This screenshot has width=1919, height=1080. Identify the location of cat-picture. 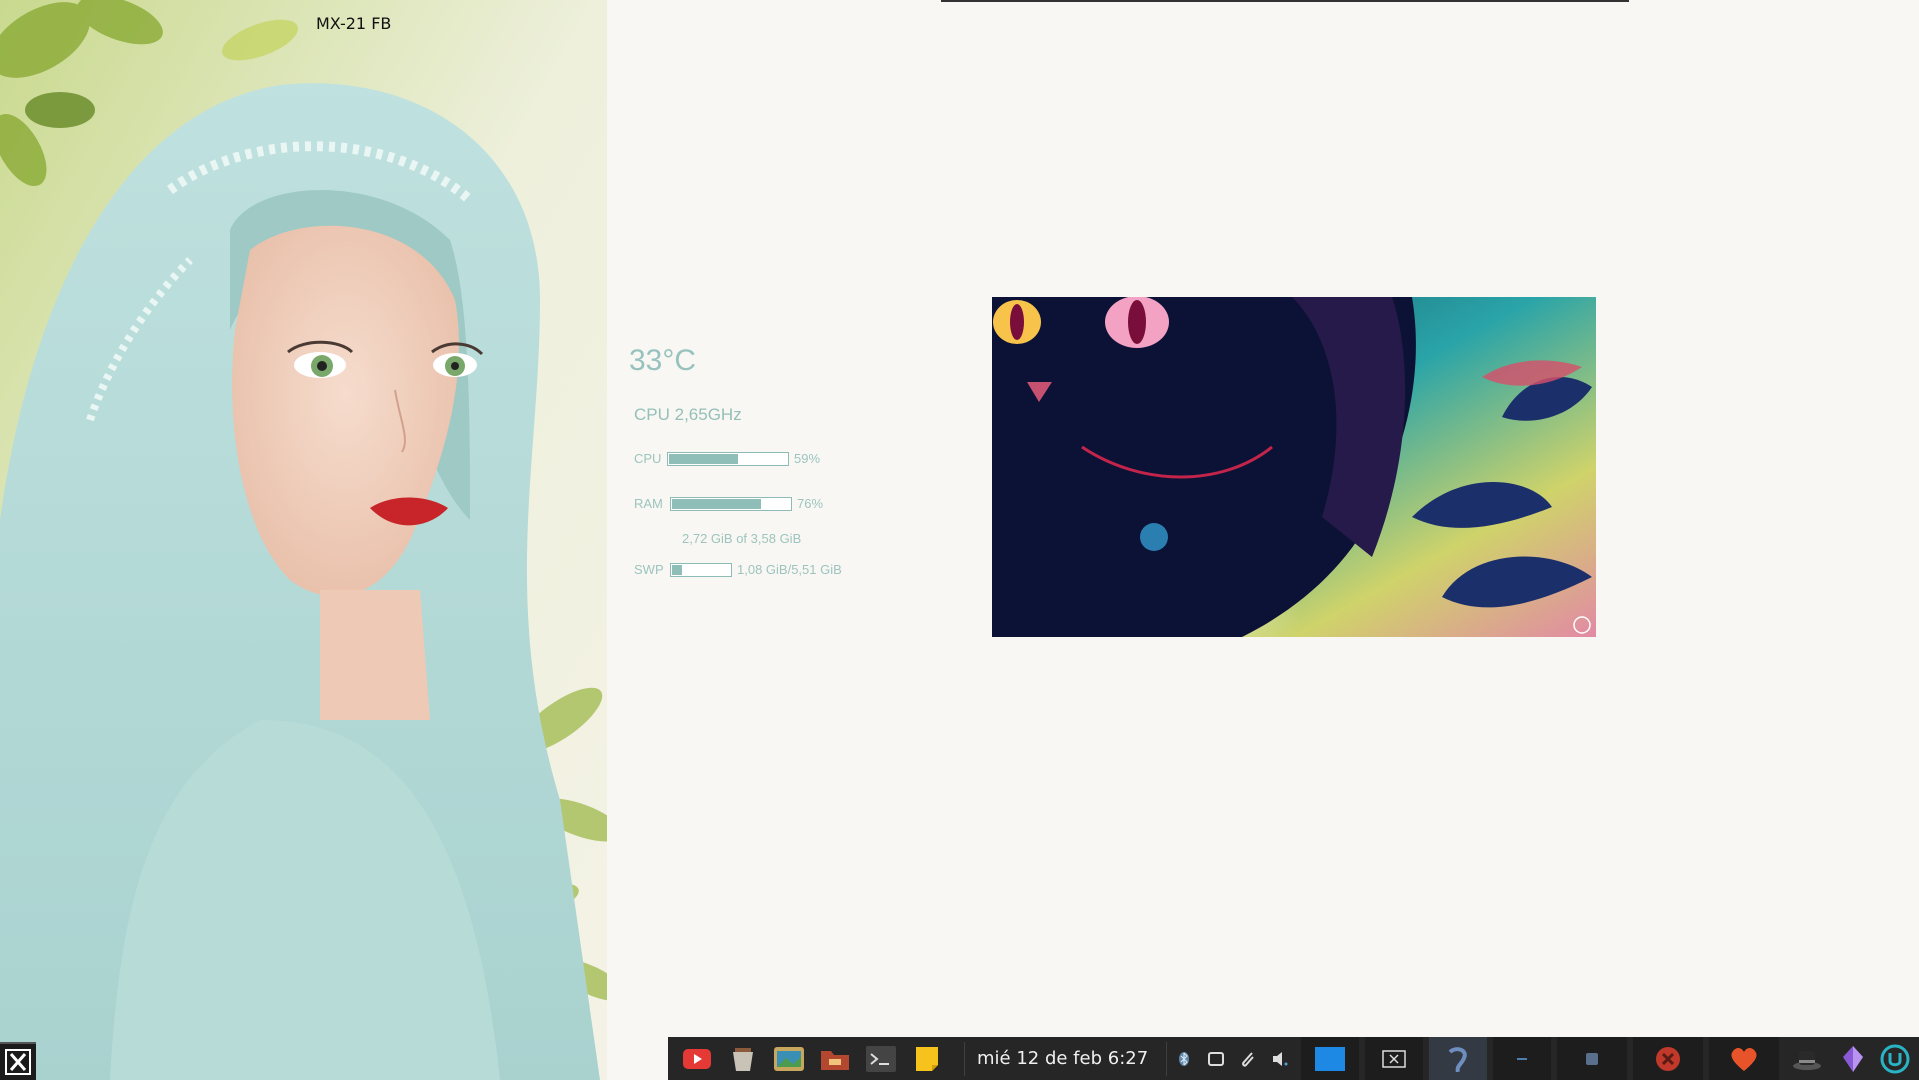
(1294, 467).